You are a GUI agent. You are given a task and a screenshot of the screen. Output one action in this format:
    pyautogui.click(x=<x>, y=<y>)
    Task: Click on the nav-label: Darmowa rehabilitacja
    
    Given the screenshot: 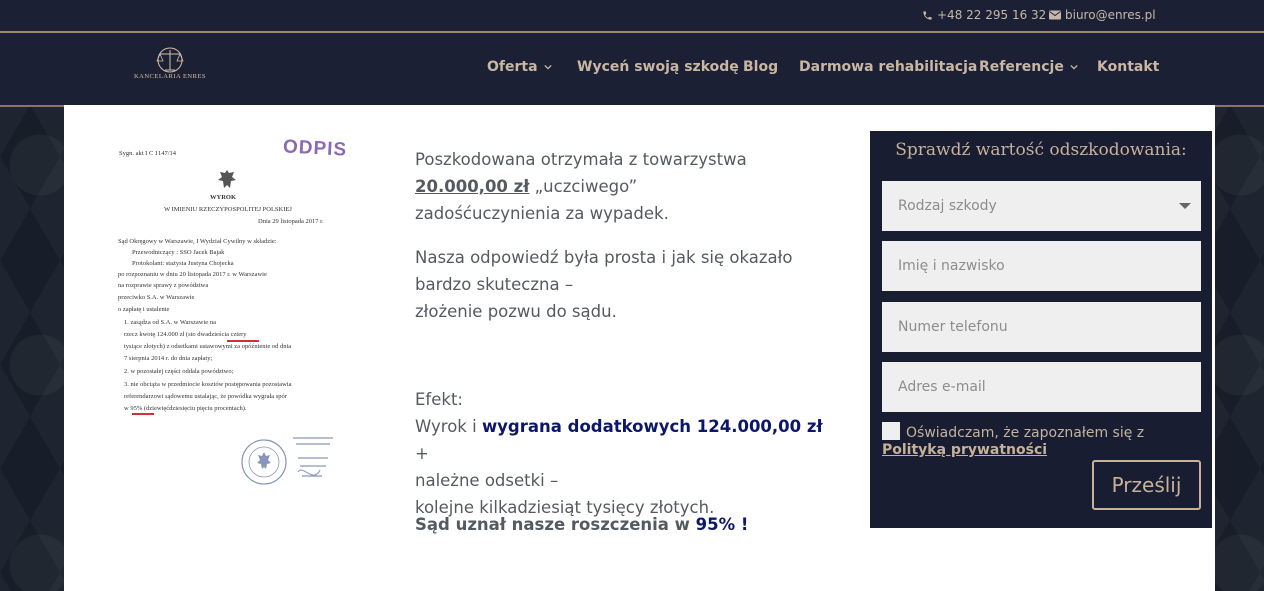 What is the action you would take?
    pyautogui.click(x=888, y=67)
    